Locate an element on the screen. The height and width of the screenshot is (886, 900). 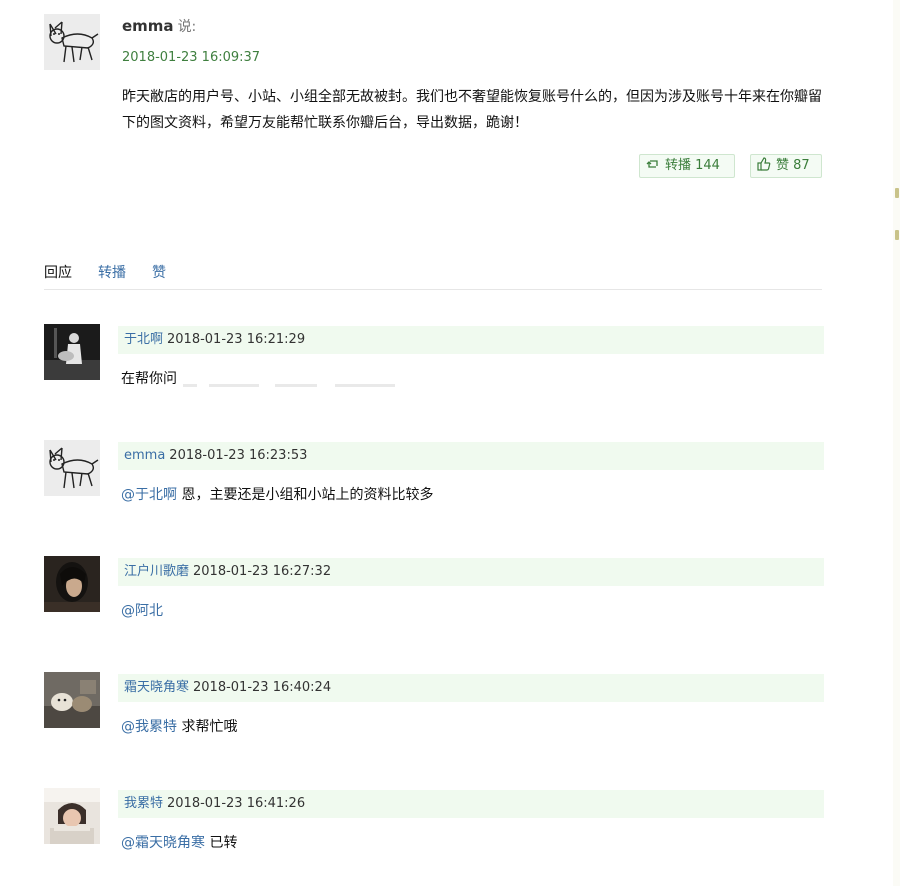
comment-item: 于北啊 2018-01-23 16:21:29 在帮你问 is located at coordinates (434, 364).